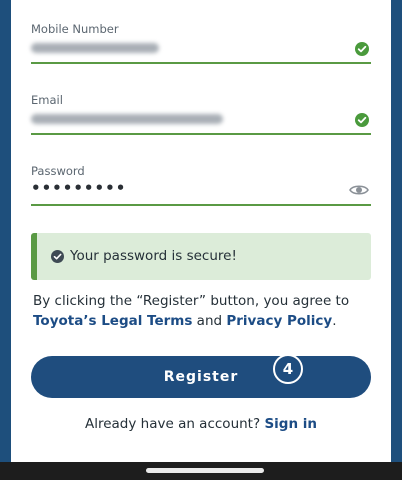 Image resolution: width=402 pixels, height=480 pixels. I want to click on eye-icon, so click(359, 190).